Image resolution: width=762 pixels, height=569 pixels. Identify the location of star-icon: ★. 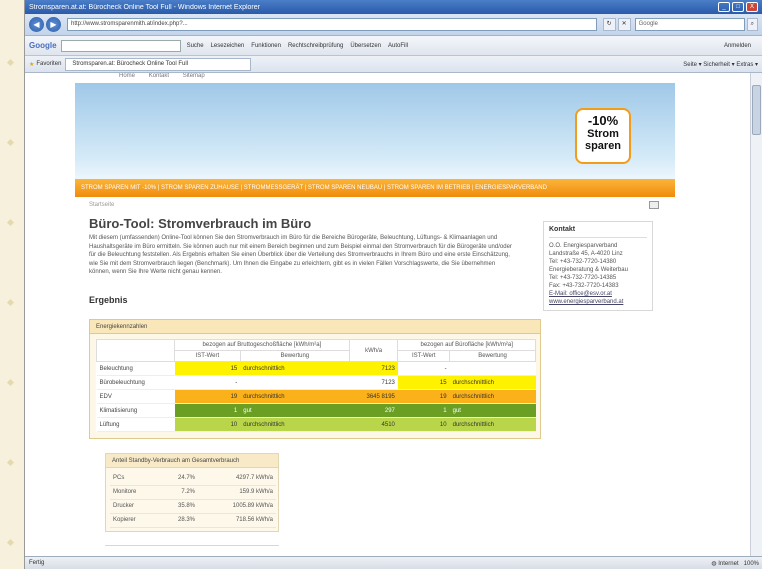
(31, 64).